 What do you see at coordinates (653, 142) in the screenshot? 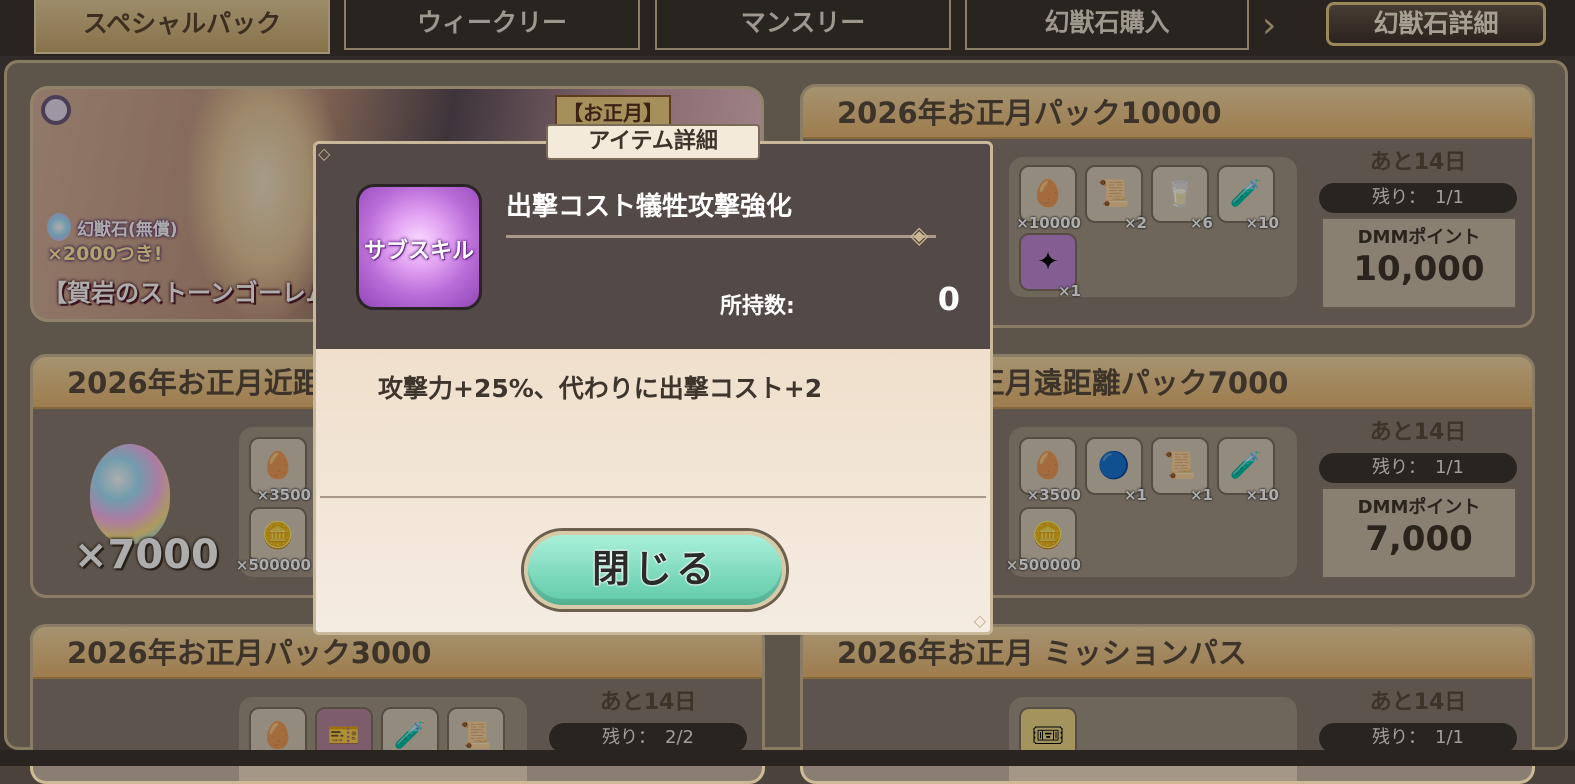
I see `dialog-title: アイテム詳細` at bounding box center [653, 142].